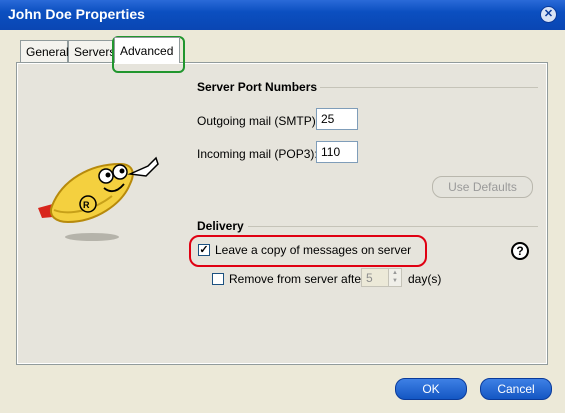 The width and height of the screenshot is (565, 413). I want to click on mascot-illustration: R, so click(98, 198).